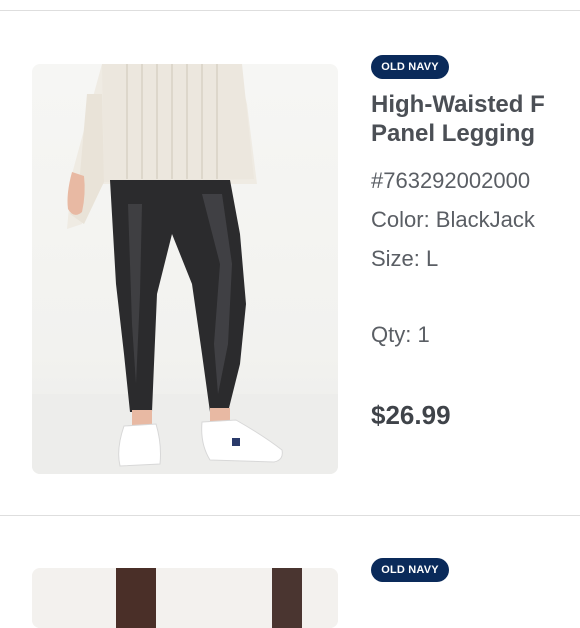 The height and width of the screenshot is (628, 580). Describe the element at coordinates (290, 515) in the screenshot. I see `item-divider` at that location.